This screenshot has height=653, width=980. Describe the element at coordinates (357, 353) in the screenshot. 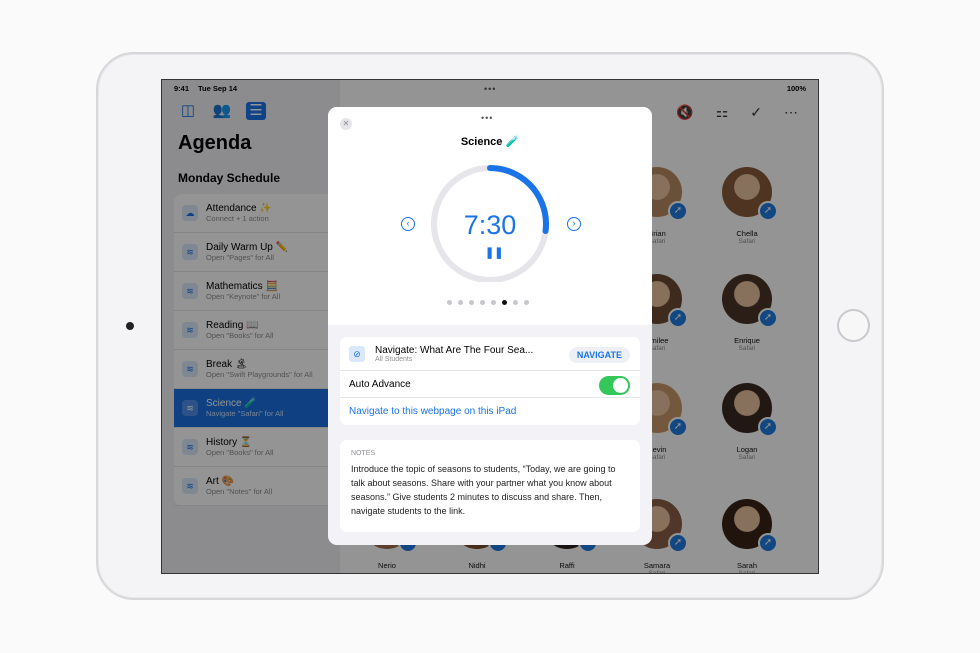

I see `safari-icon: ⊘` at that location.